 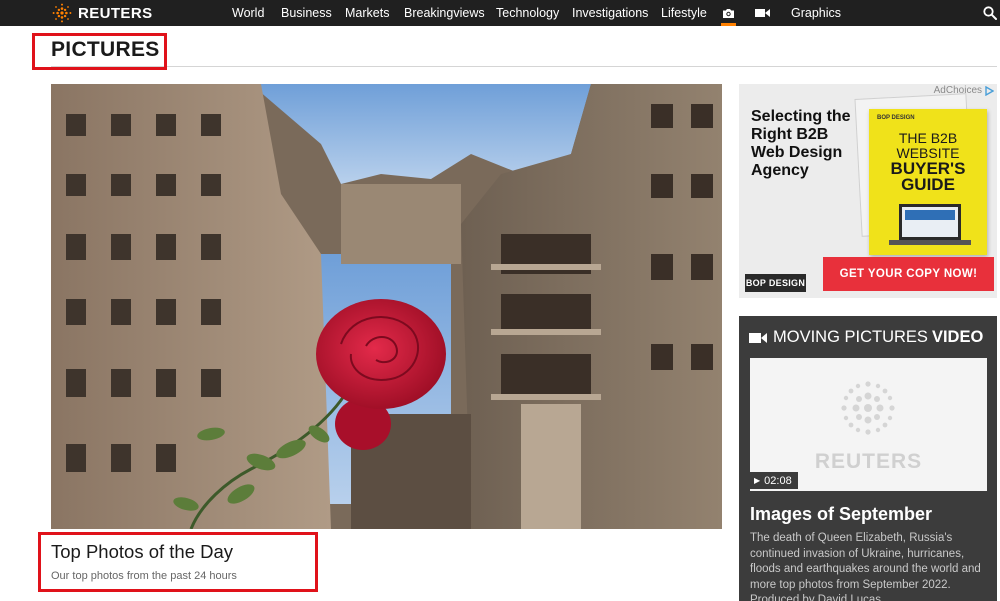 I want to click on video-icon, so click(x=762, y=13).